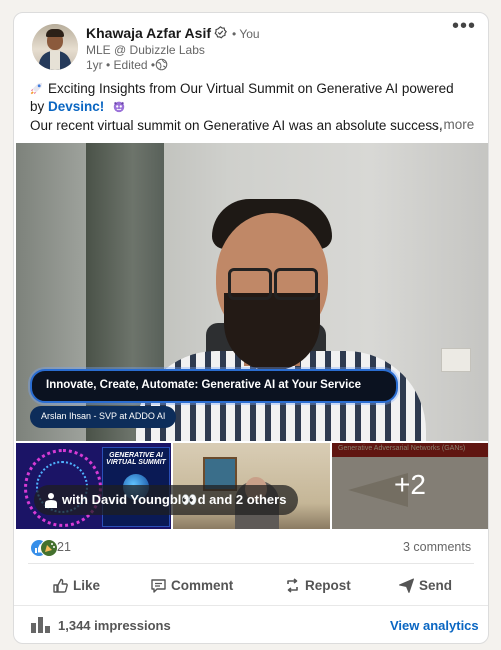 The image size is (501, 650). What do you see at coordinates (121, 65) in the screenshot?
I see `post-meta: 1yr • Edited •` at bounding box center [121, 65].